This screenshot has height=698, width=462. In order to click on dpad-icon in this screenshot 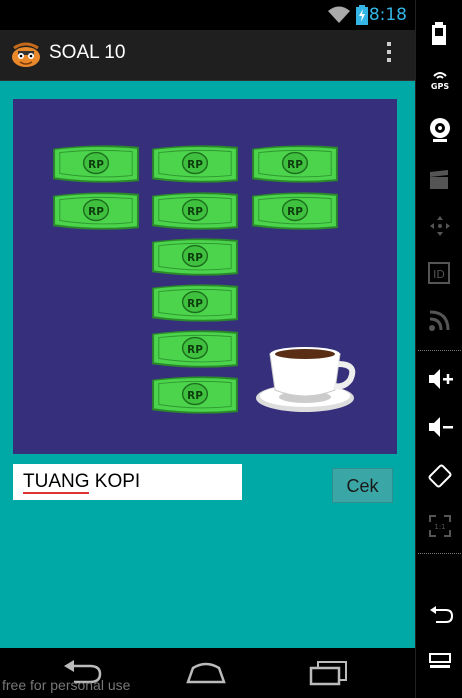, I will do `click(440, 226)`.